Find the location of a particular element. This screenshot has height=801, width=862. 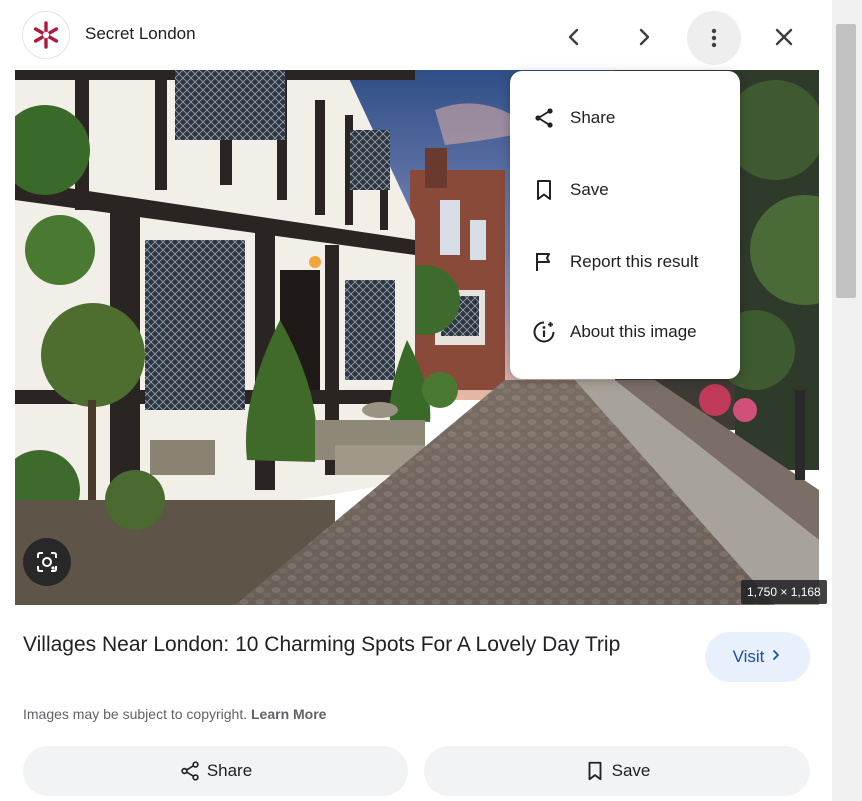

learn-more-link: Learn More is located at coordinates (288, 714).